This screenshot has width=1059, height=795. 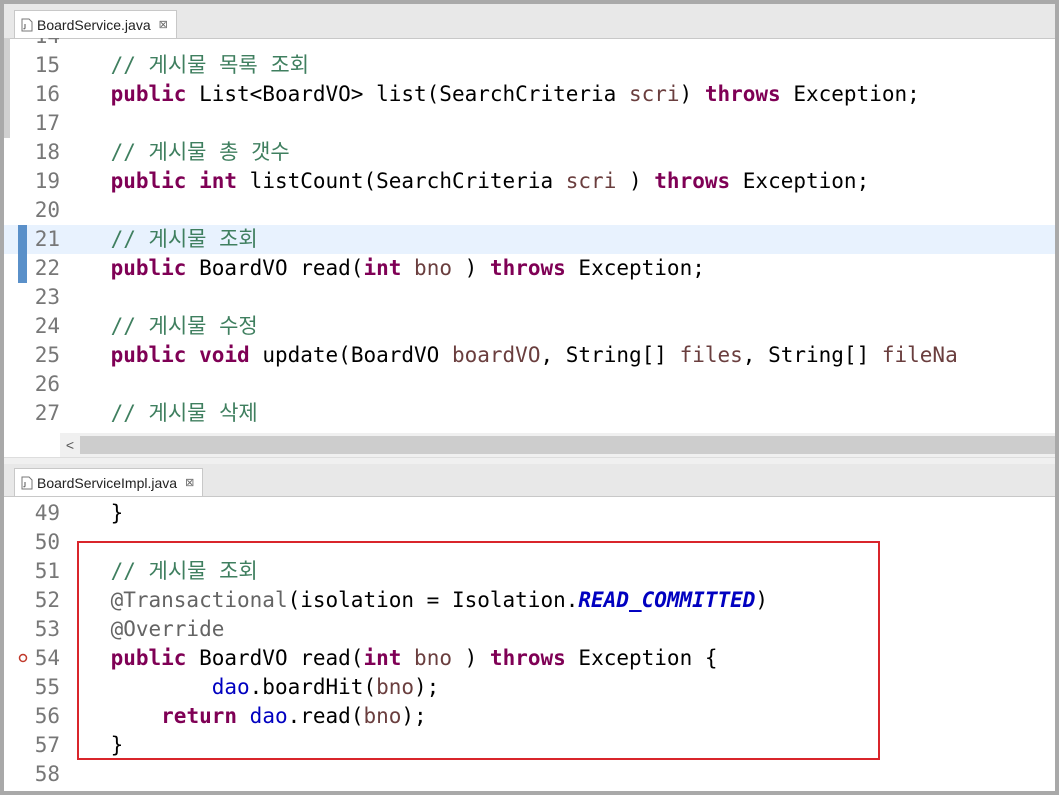 I want to click on code-token: // 게시물 조회, so click(x=184, y=571).